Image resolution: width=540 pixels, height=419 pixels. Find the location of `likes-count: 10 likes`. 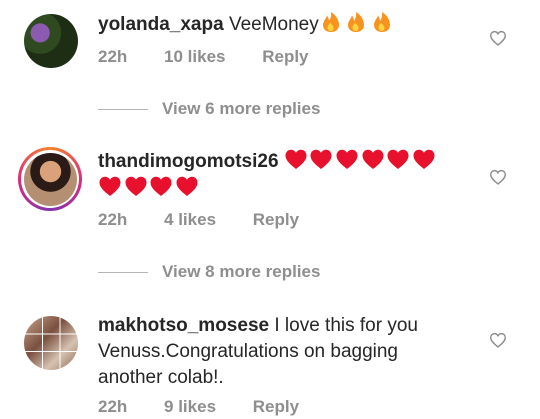

likes-count: 10 likes is located at coordinates (194, 56).